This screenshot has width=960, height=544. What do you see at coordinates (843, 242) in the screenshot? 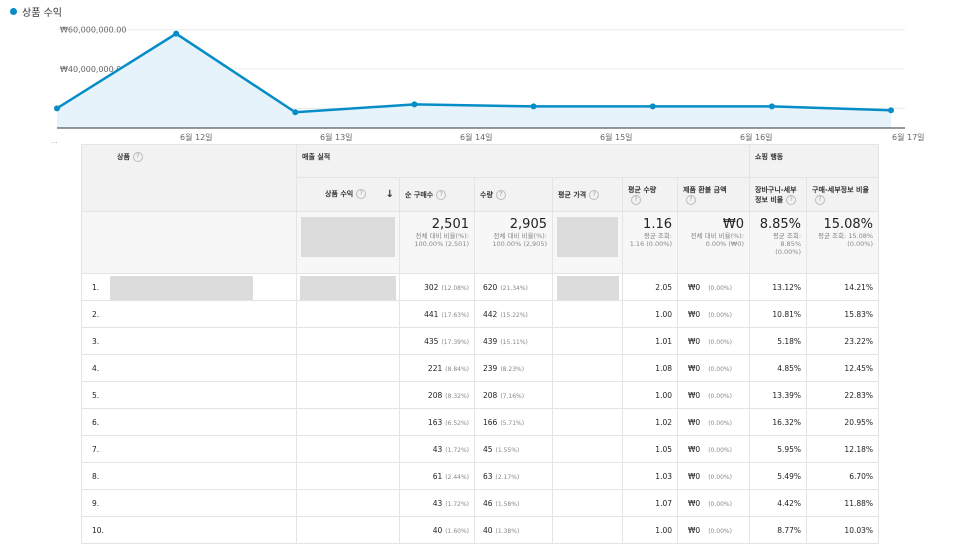
I see `totals-buy-rate: 15.08% 평균 조회: 15.08% (0.00%)` at bounding box center [843, 242].